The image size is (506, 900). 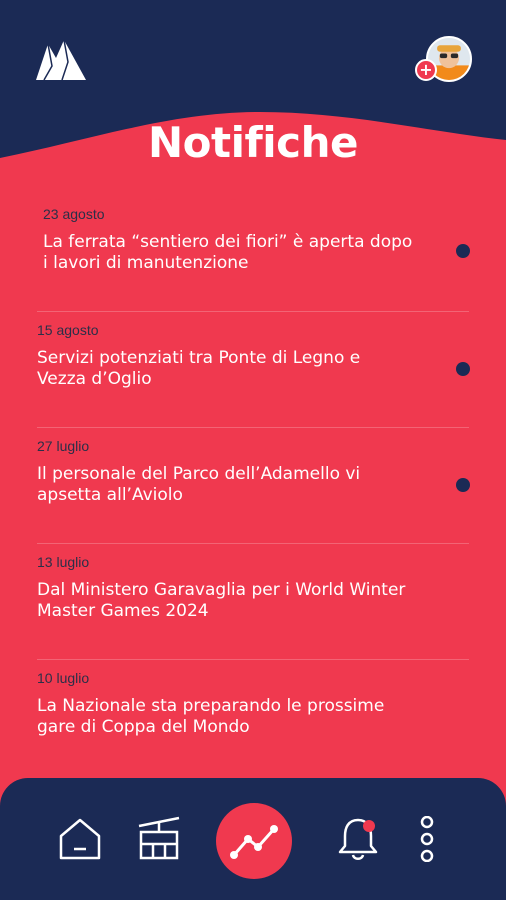 I want to click on notification-date: 15 agosto, so click(x=68, y=330).